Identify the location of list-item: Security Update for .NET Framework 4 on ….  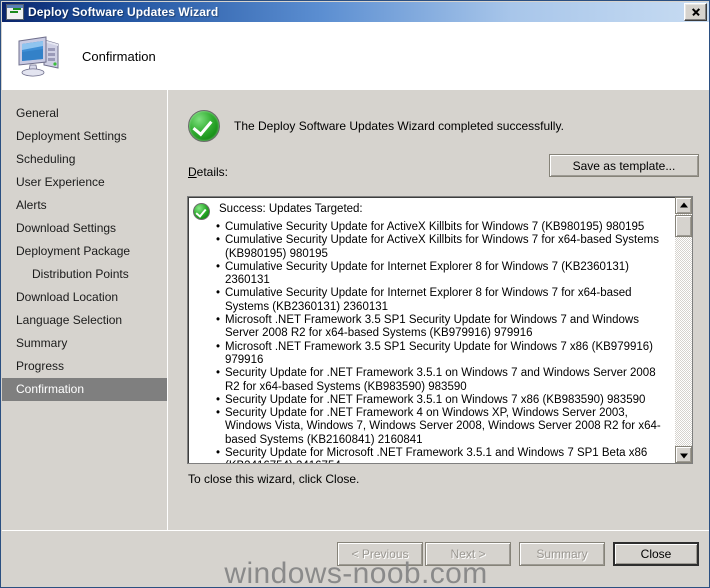
(444, 427).